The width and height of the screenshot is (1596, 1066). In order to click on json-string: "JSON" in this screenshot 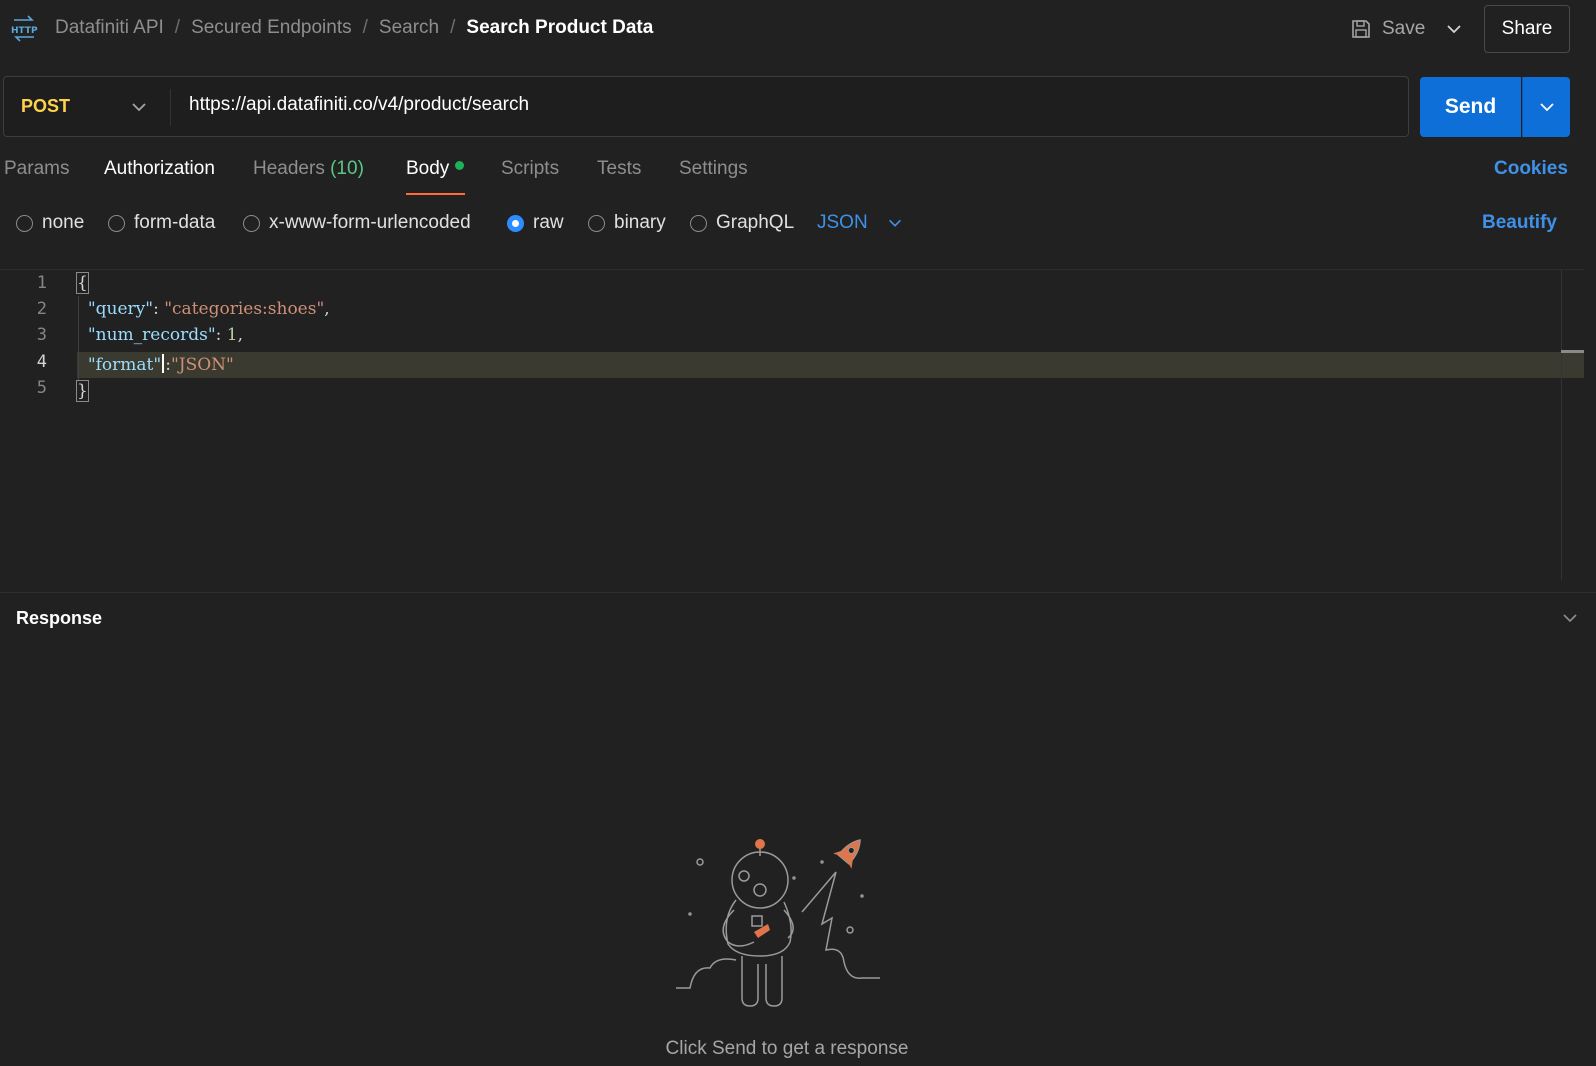, I will do `click(202, 365)`.